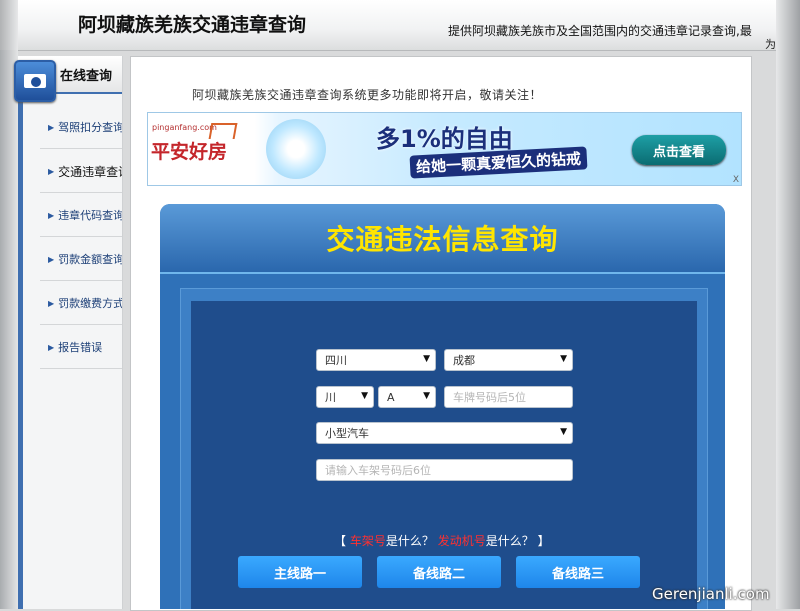  What do you see at coordinates (336, 360) in the screenshot?
I see `province-select-value: 四川` at bounding box center [336, 360].